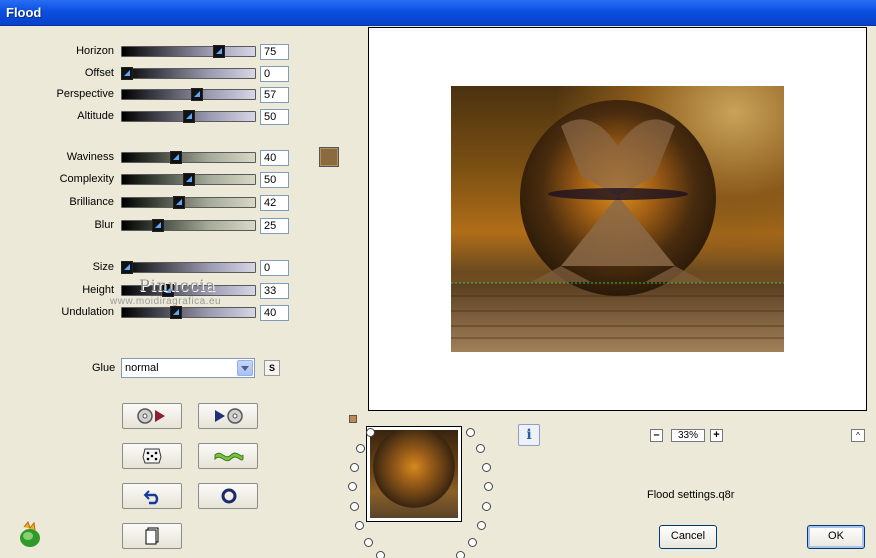 The image size is (876, 558). I want to click on slider-value-horizon: 75, so click(274, 52).